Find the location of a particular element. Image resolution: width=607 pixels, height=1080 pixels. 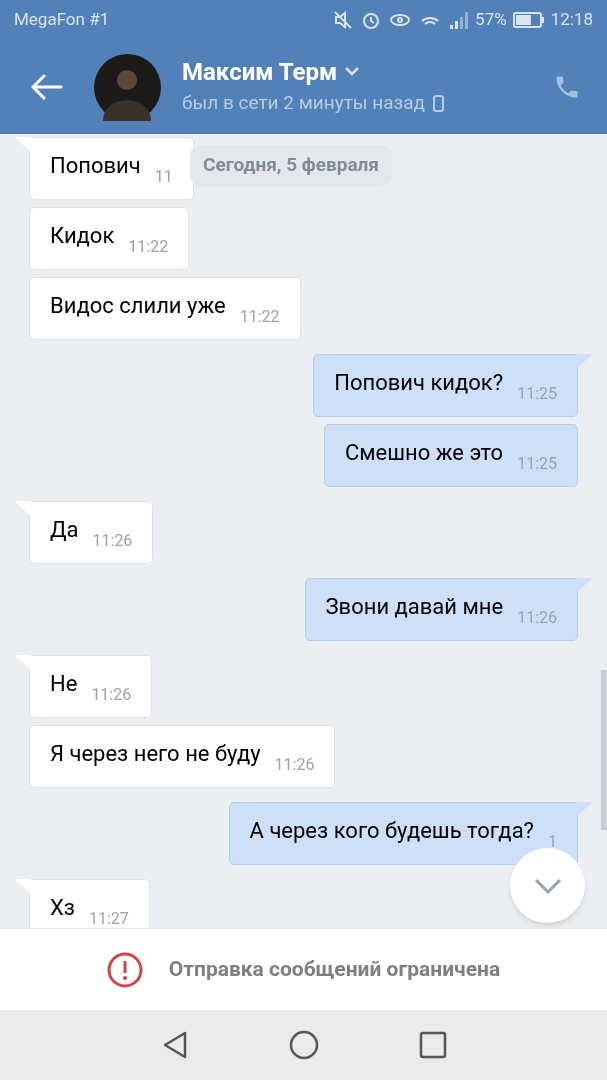

message-text: Хз is located at coordinates (62, 908).